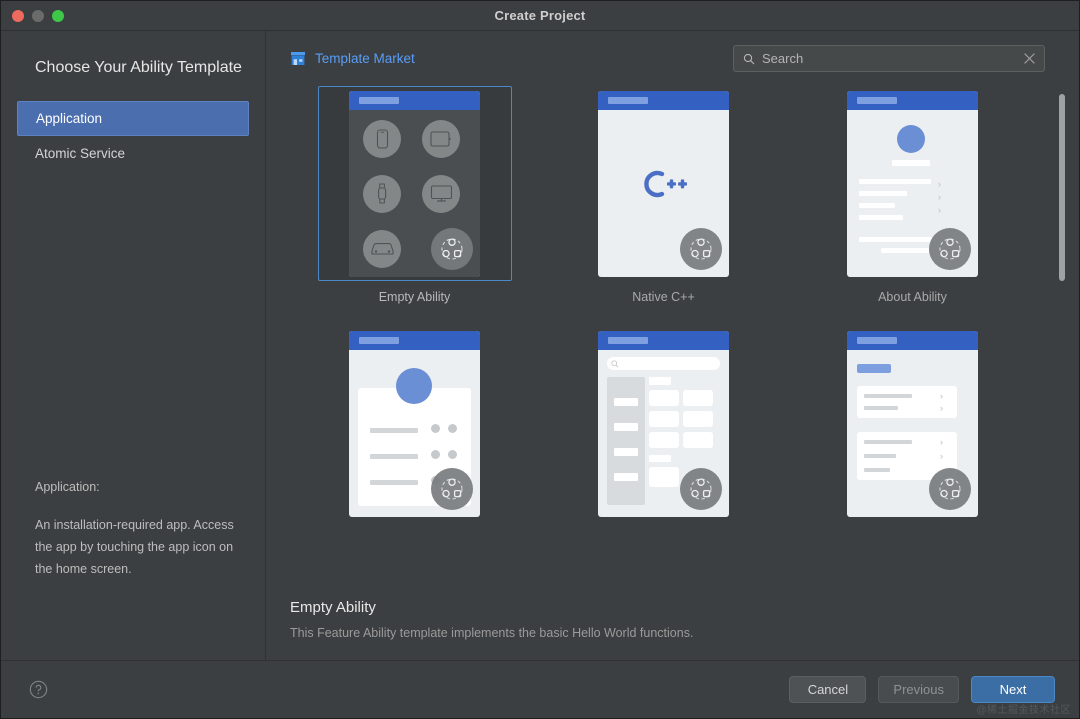  I want to click on next-button-label: Next, so click(1013, 689).